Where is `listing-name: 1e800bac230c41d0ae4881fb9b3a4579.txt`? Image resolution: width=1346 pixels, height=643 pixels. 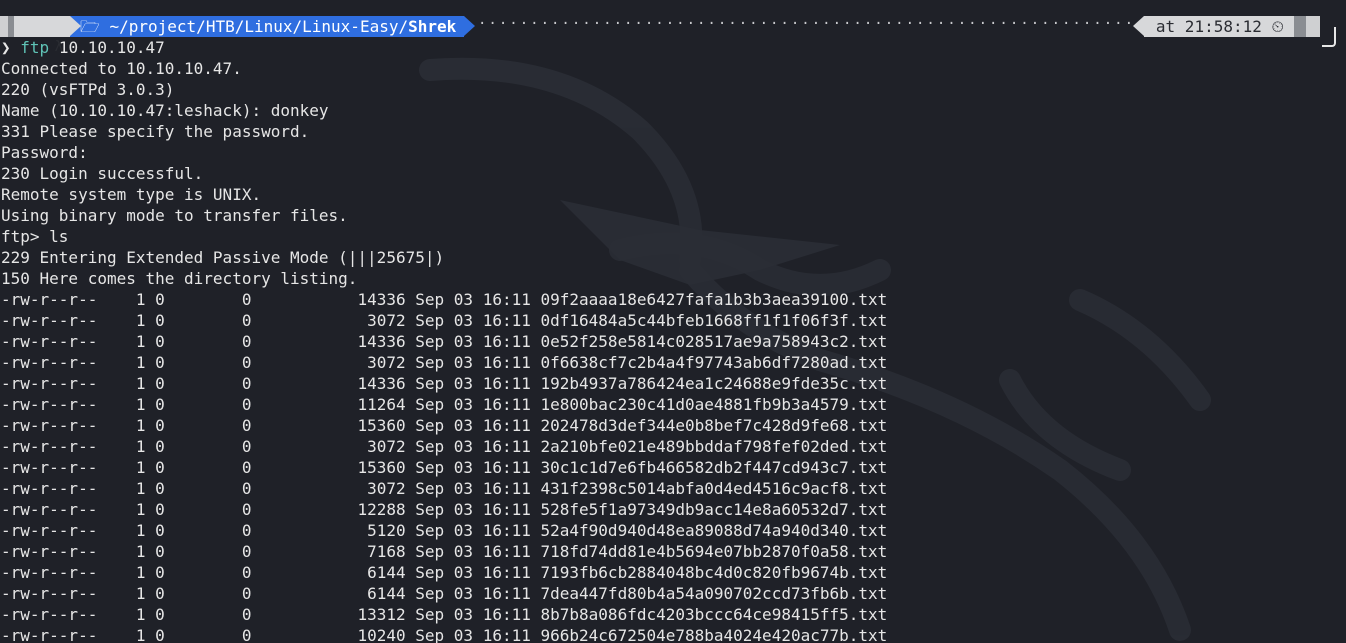
listing-name: 1e800bac230c41d0ae4881fb9b3a4579.txt is located at coordinates (714, 404).